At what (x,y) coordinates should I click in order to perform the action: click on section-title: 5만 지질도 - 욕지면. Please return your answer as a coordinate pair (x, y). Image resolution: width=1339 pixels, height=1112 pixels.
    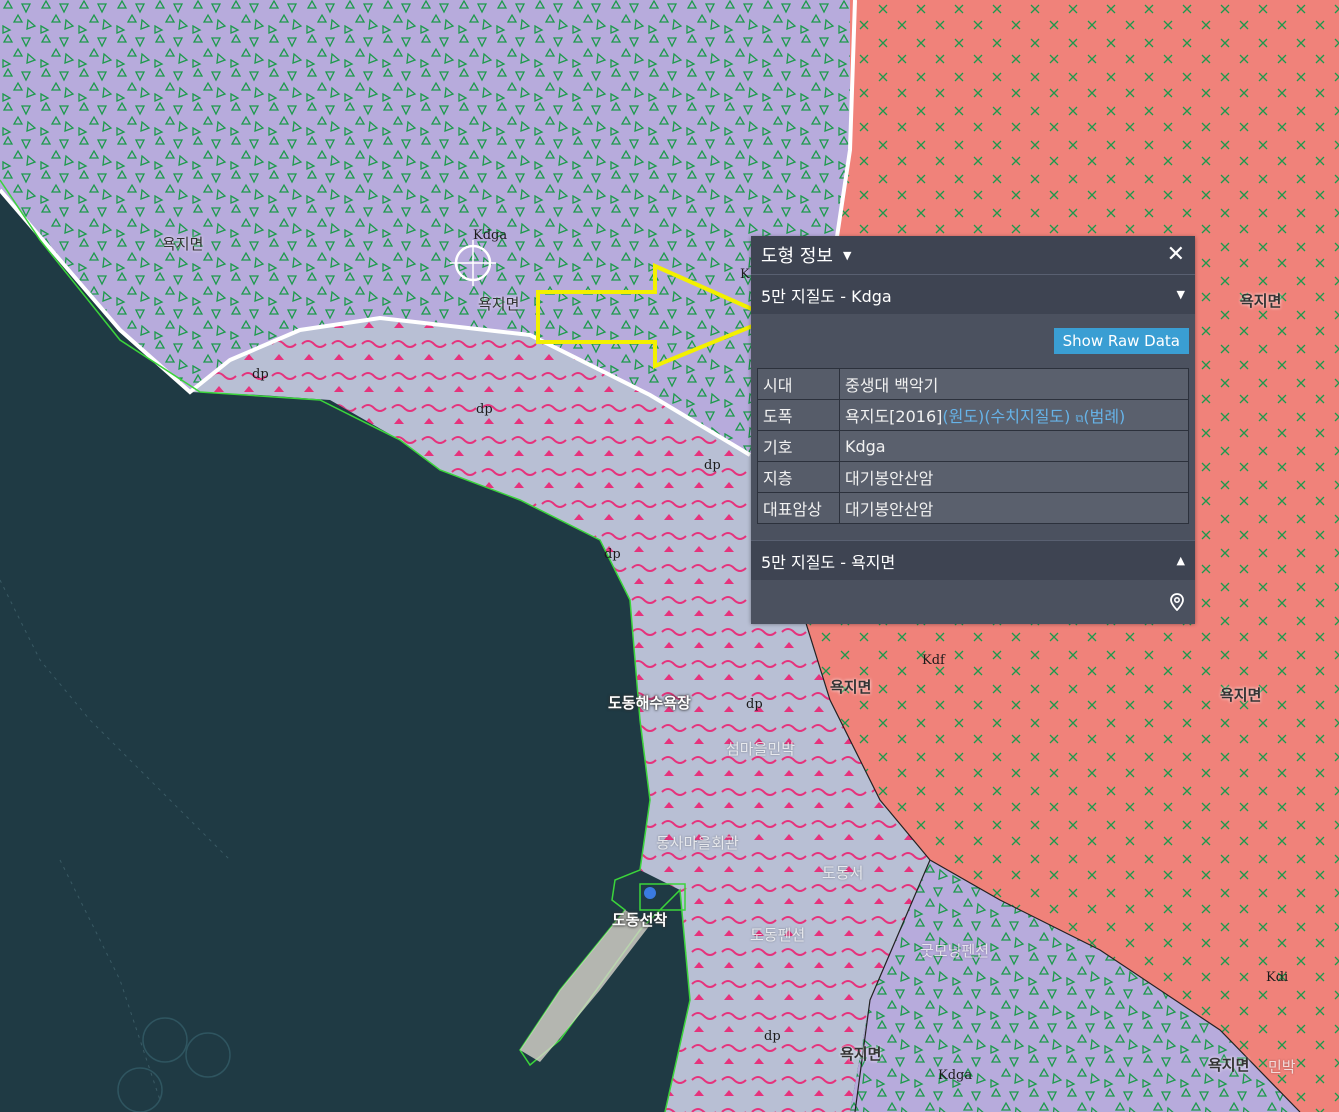
    Looking at the image, I should click on (828, 562).